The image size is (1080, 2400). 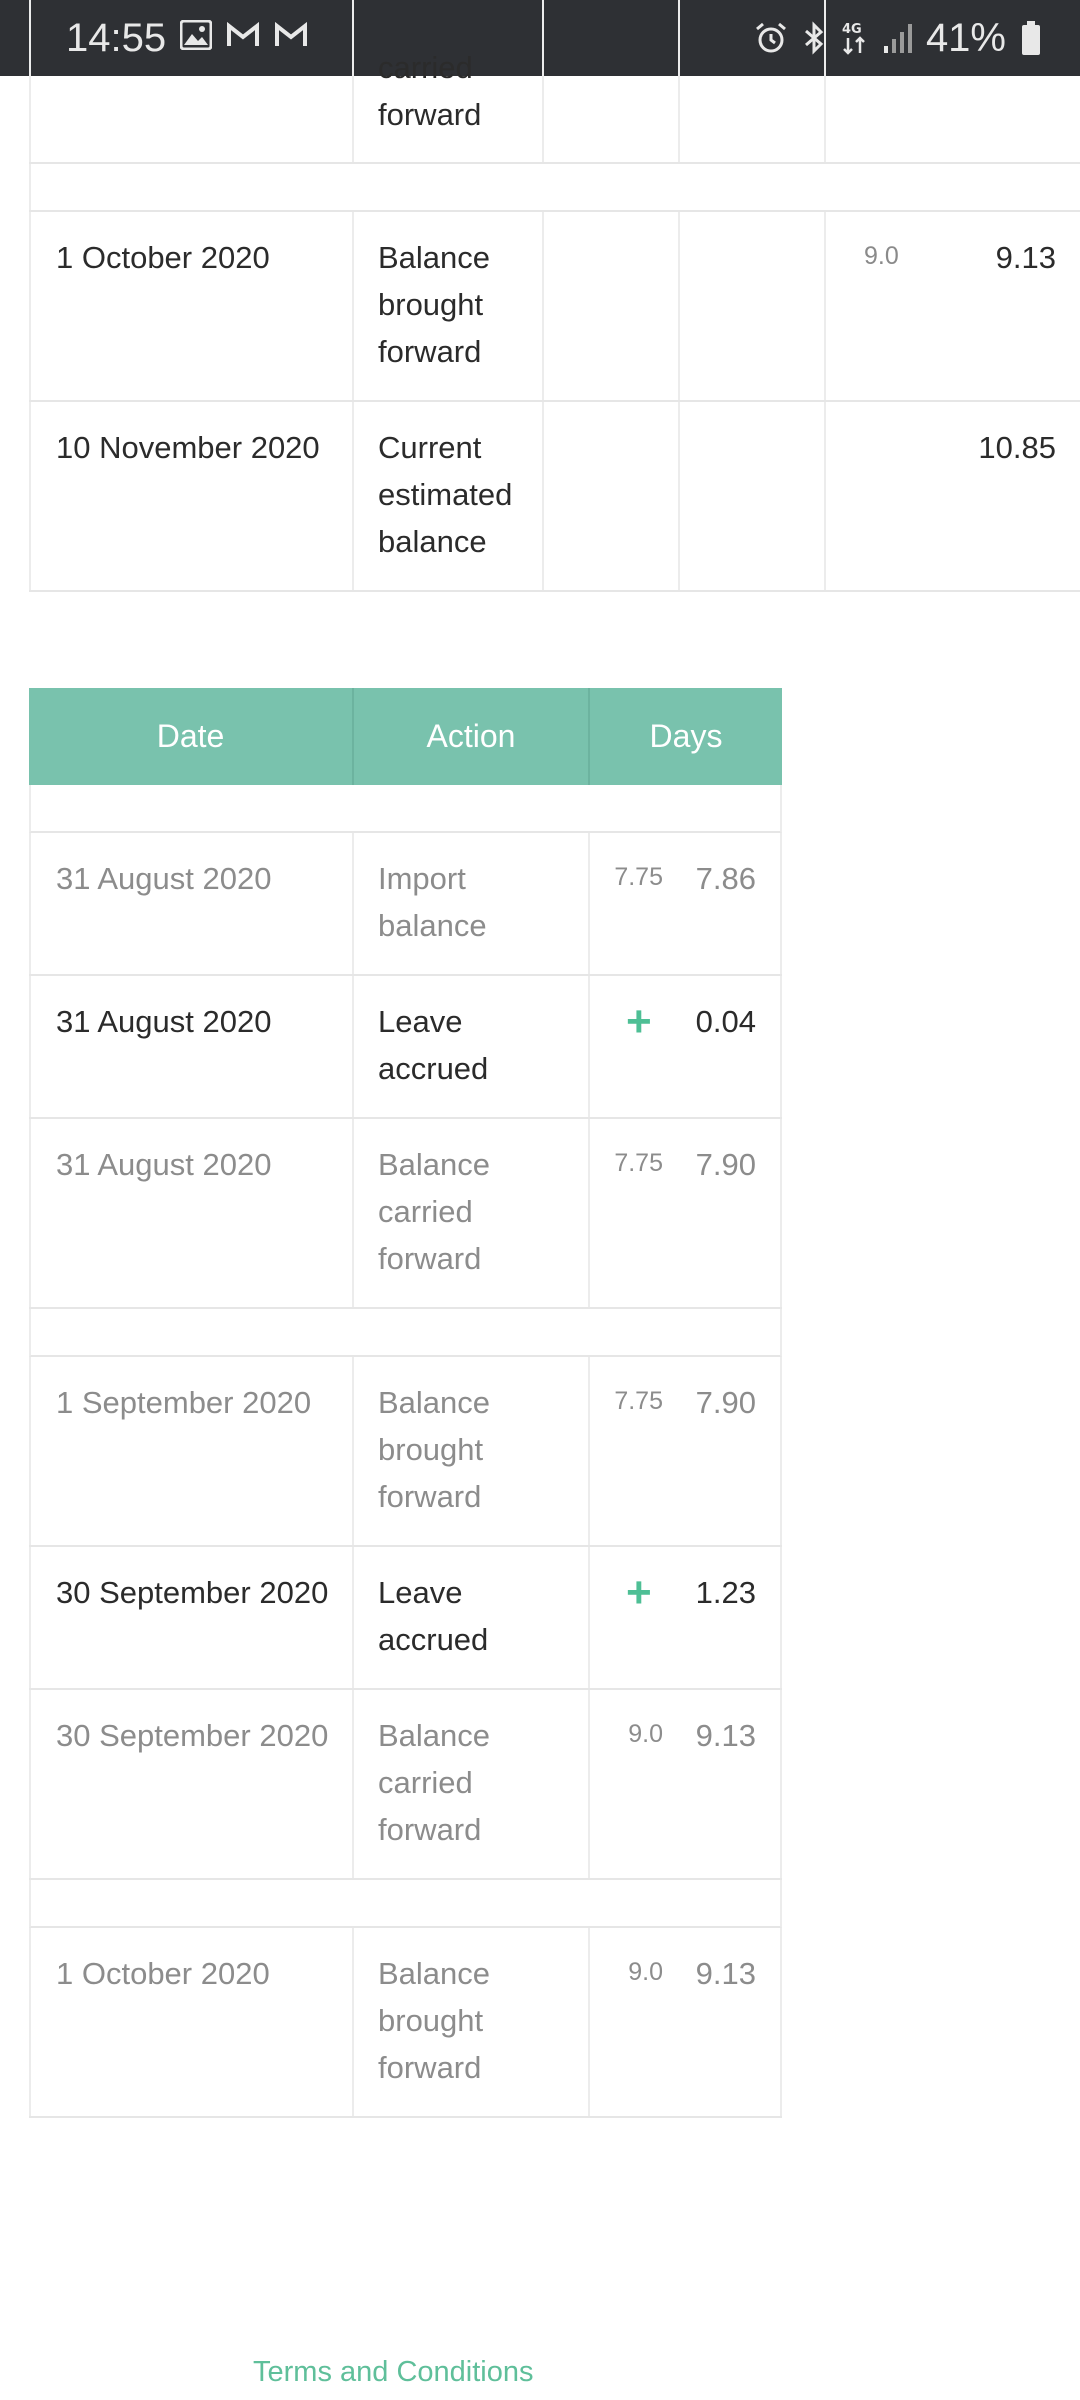 I want to click on header-action: Action, so click(x=472, y=736).